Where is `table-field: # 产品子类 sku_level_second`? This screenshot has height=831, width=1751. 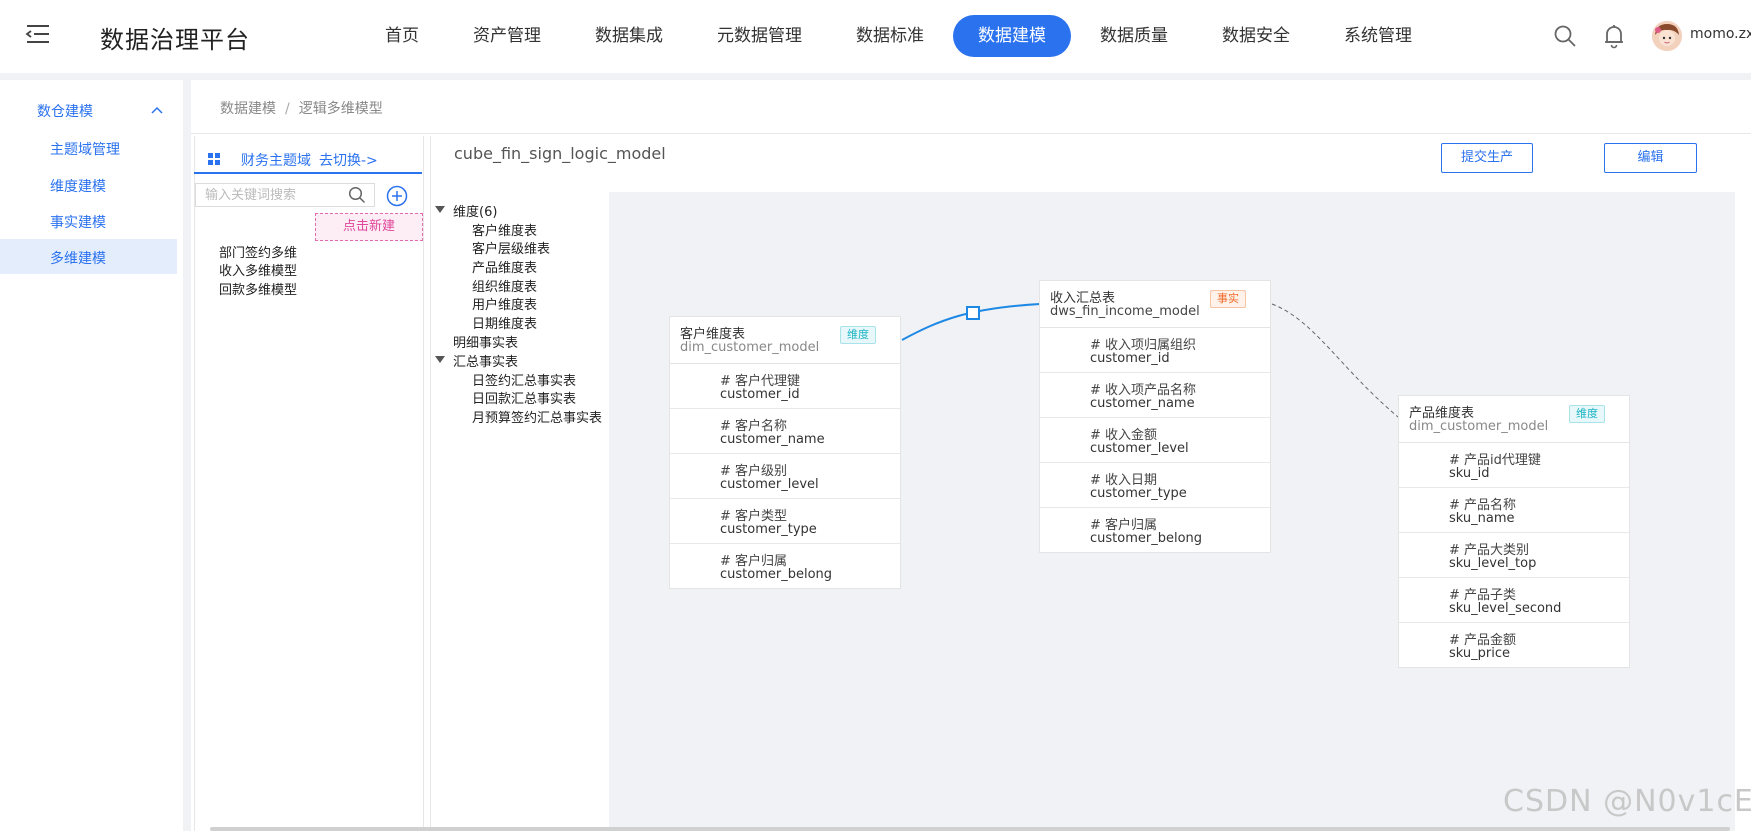 table-field: # 产品子类 sku_level_second is located at coordinates (1514, 600).